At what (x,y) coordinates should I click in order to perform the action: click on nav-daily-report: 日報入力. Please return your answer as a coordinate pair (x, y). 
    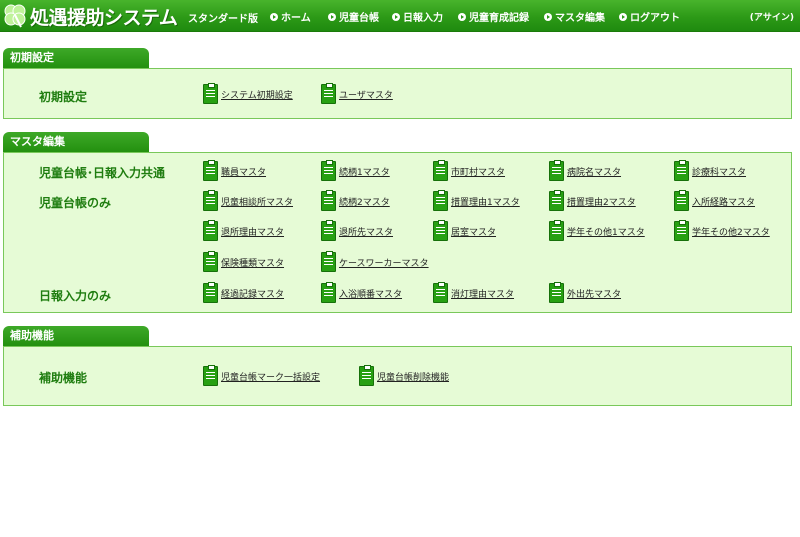
    Looking at the image, I should click on (417, 16).